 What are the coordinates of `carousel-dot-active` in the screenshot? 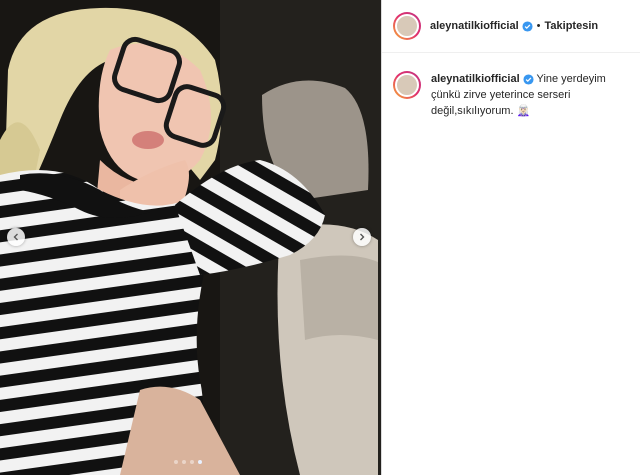 It's located at (200, 462).